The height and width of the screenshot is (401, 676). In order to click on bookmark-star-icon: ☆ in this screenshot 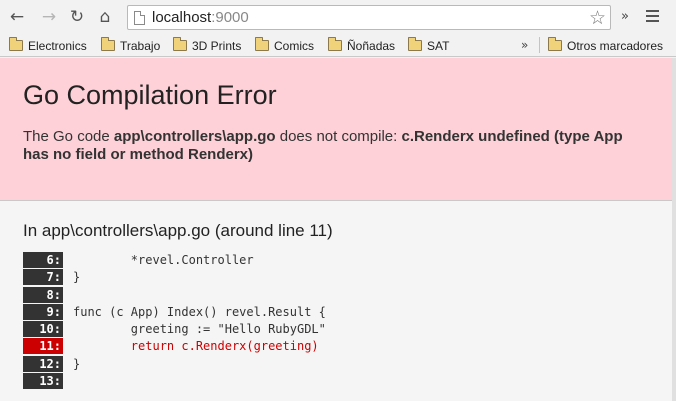, I will do `click(597, 18)`.